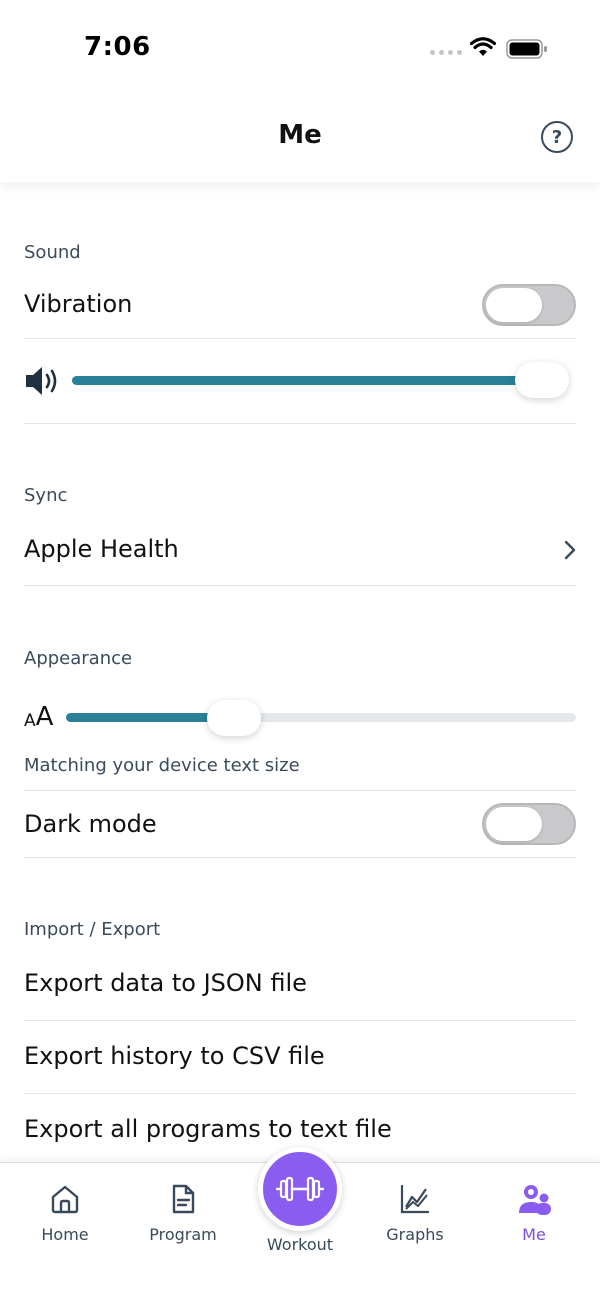  What do you see at coordinates (483, 46) in the screenshot?
I see `wifi-icon` at bounding box center [483, 46].